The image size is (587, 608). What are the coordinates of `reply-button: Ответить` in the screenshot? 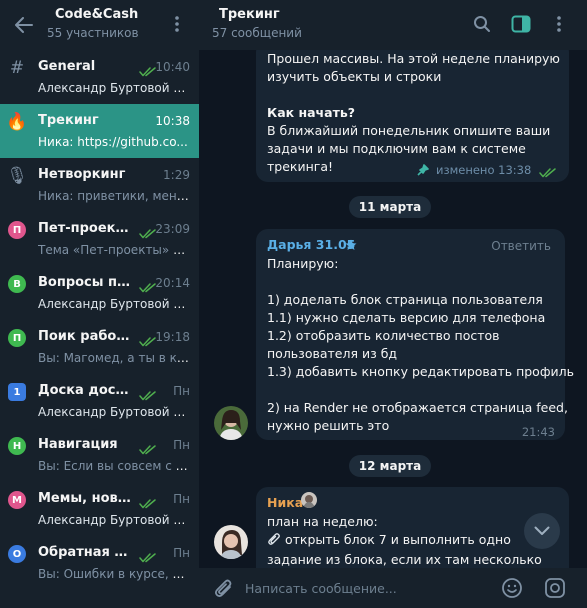 It's located at (521, 246).